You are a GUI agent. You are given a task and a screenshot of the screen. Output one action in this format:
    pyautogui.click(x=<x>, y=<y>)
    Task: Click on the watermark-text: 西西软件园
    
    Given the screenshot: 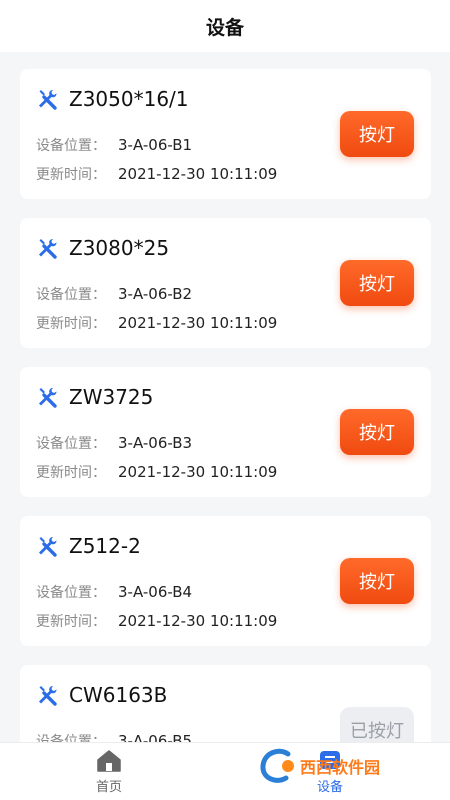 What is the action you would take?
    pyautogui.click(x=340, y=767)
    